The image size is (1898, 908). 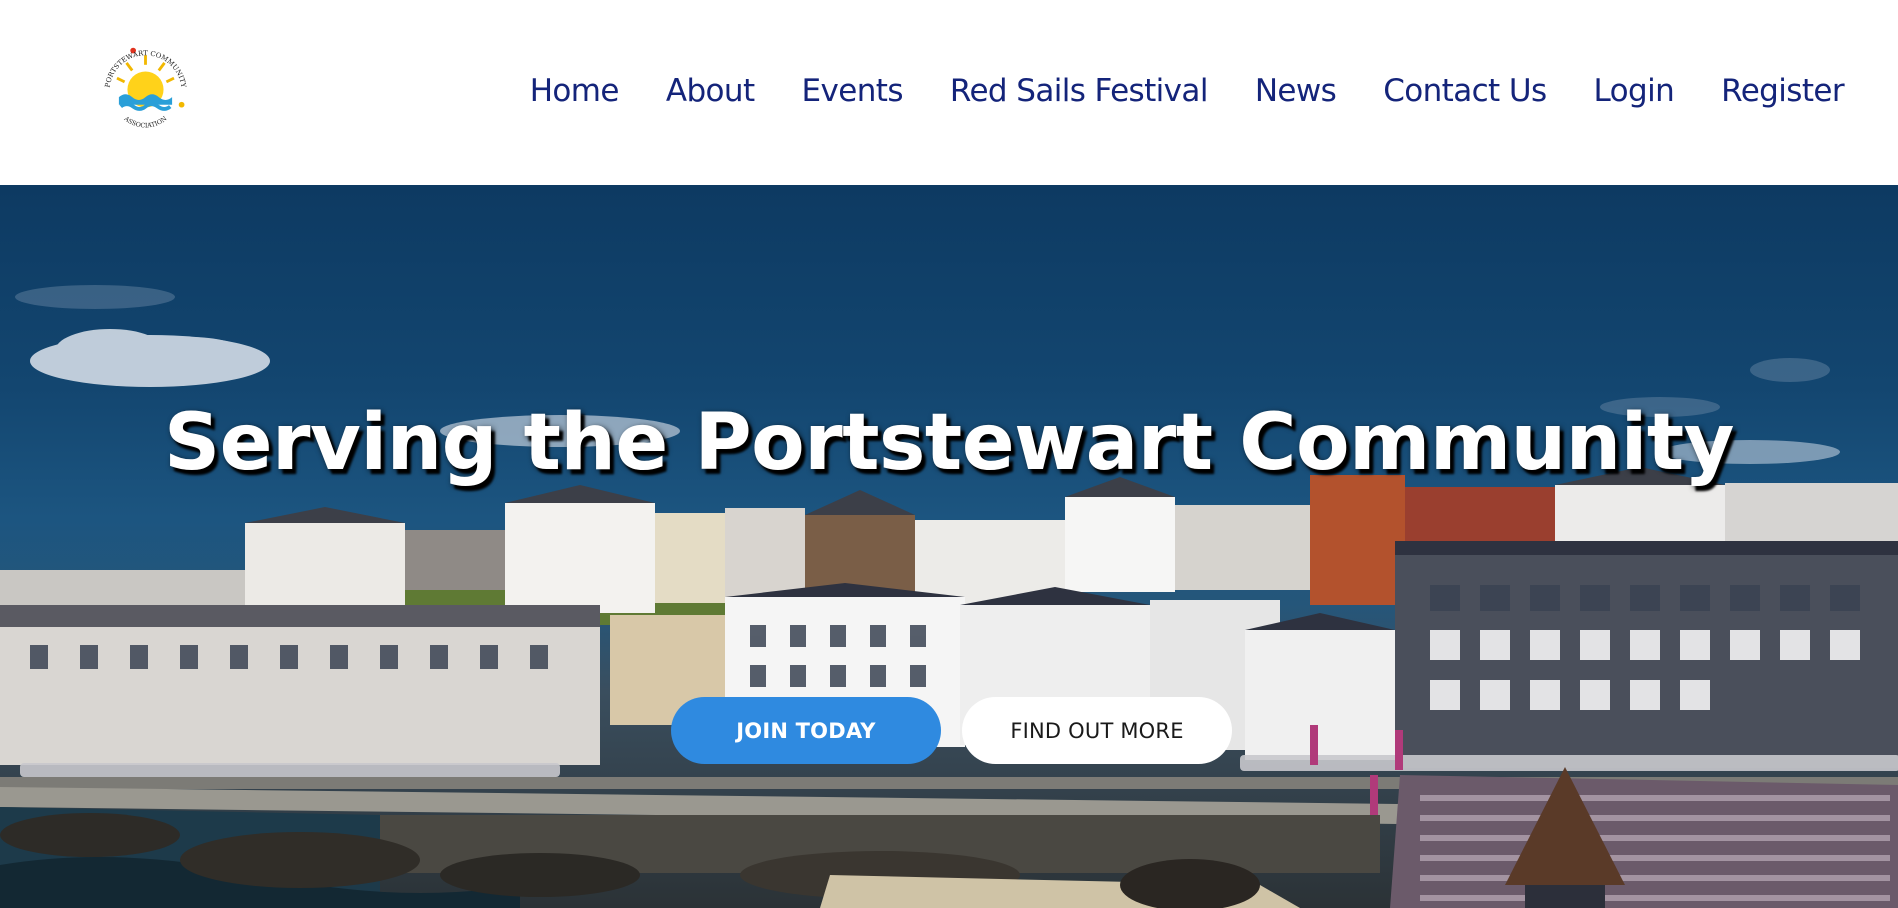 What do you see at coordinates (1465, 91) in the screenshot?
I see `nav-contact-us: Contact Us` at bounding box center [1465, 91].